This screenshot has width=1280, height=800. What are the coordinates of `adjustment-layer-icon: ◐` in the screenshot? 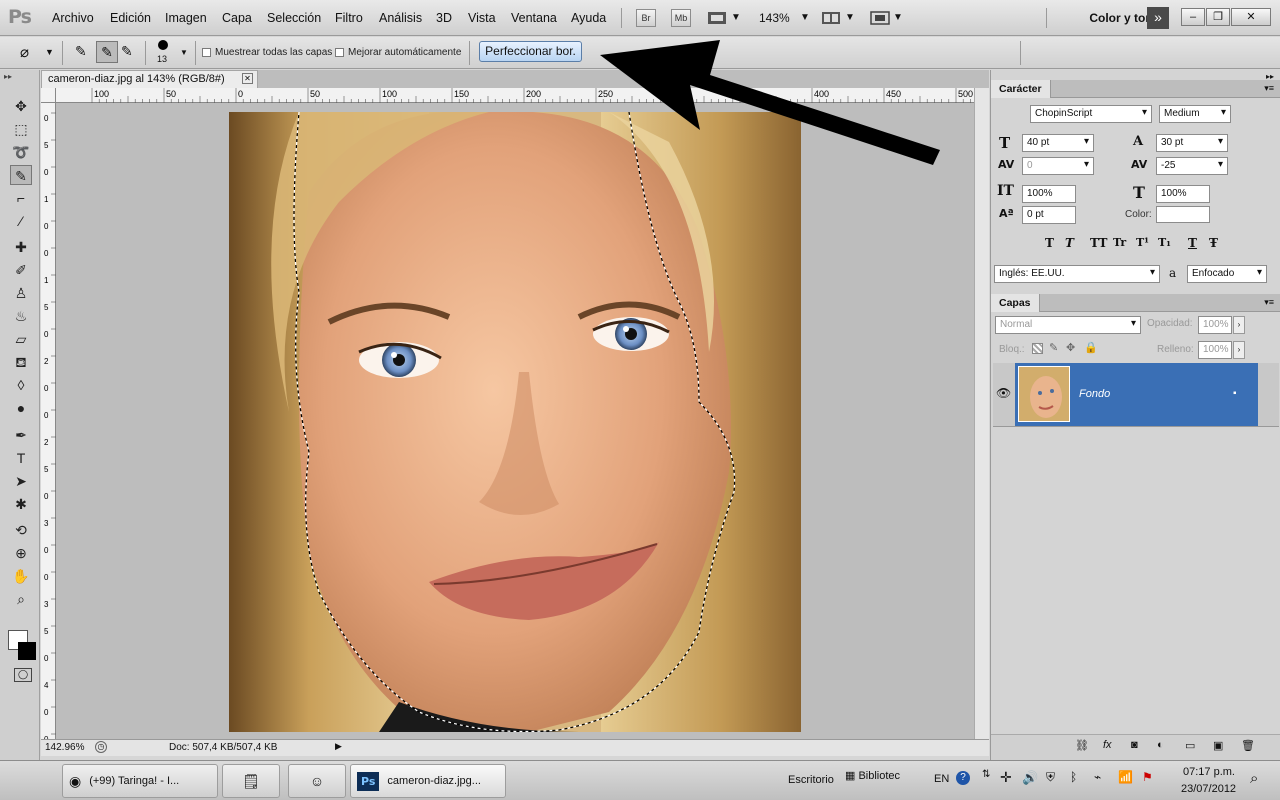 It's located at (1160, 745).